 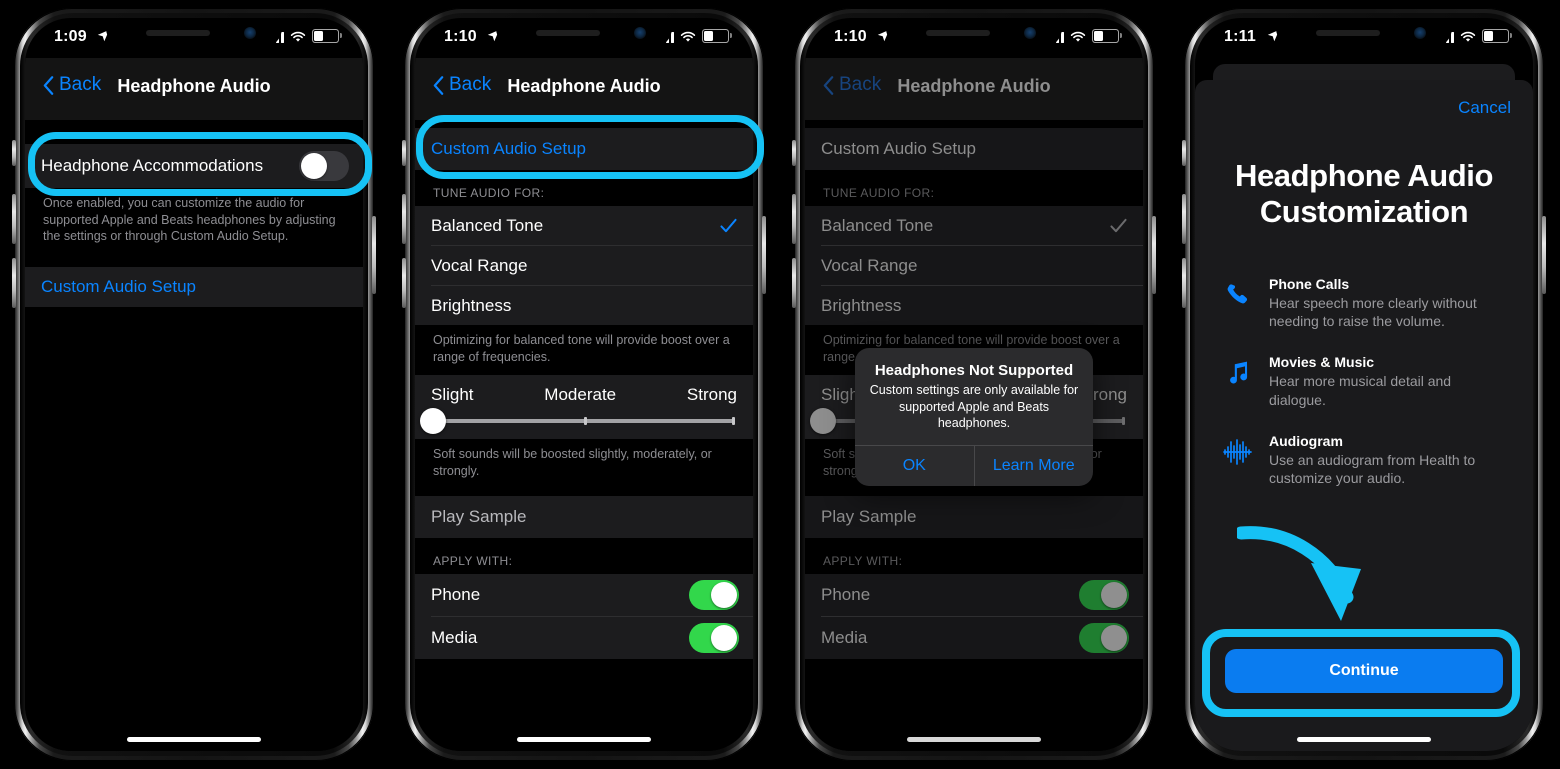 What do you see at coordinates (1238, 460) in the screenshot?
I see `audiogram-waveform-icon` at bounding box center [1238, 460].